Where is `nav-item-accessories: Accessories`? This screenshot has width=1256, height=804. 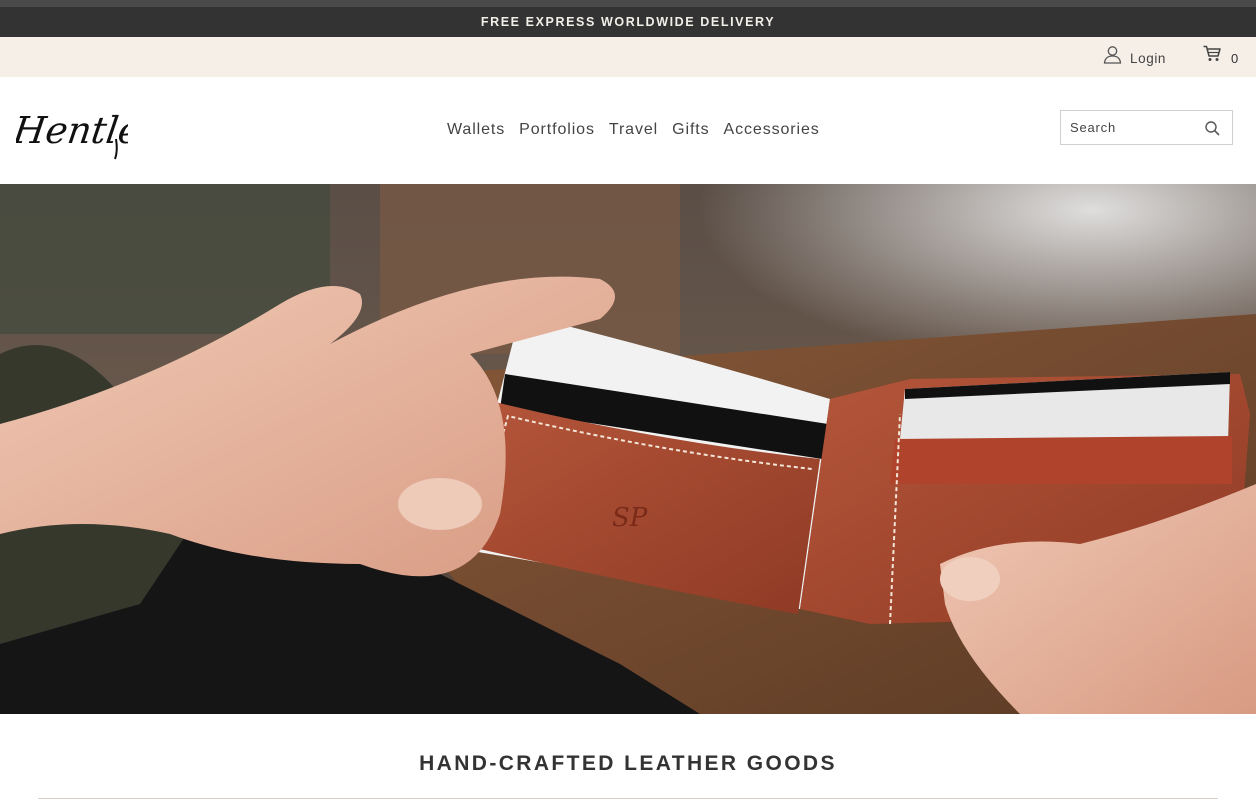
nav-item-accessories: Accessories is located at coordinates (772, 130).